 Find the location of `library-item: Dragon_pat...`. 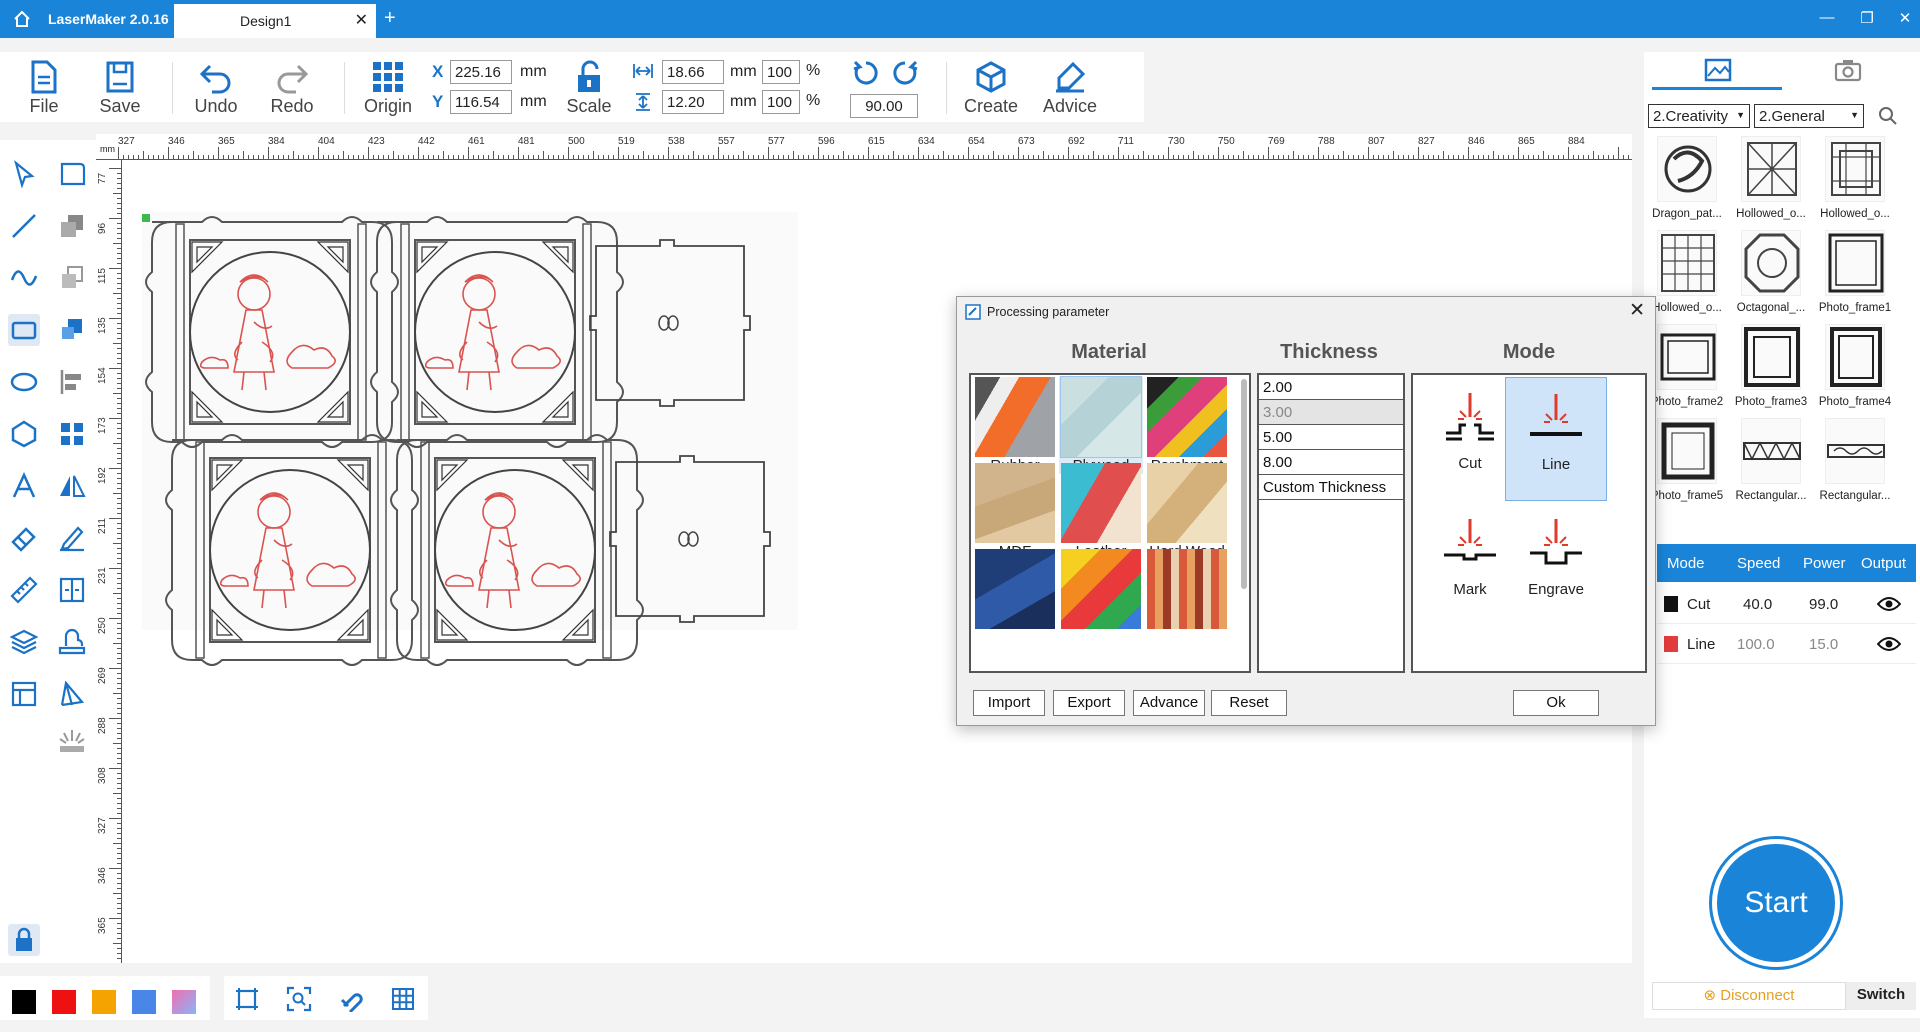

library-item: Dragon_pat... is located at coordinates (1687, 178).